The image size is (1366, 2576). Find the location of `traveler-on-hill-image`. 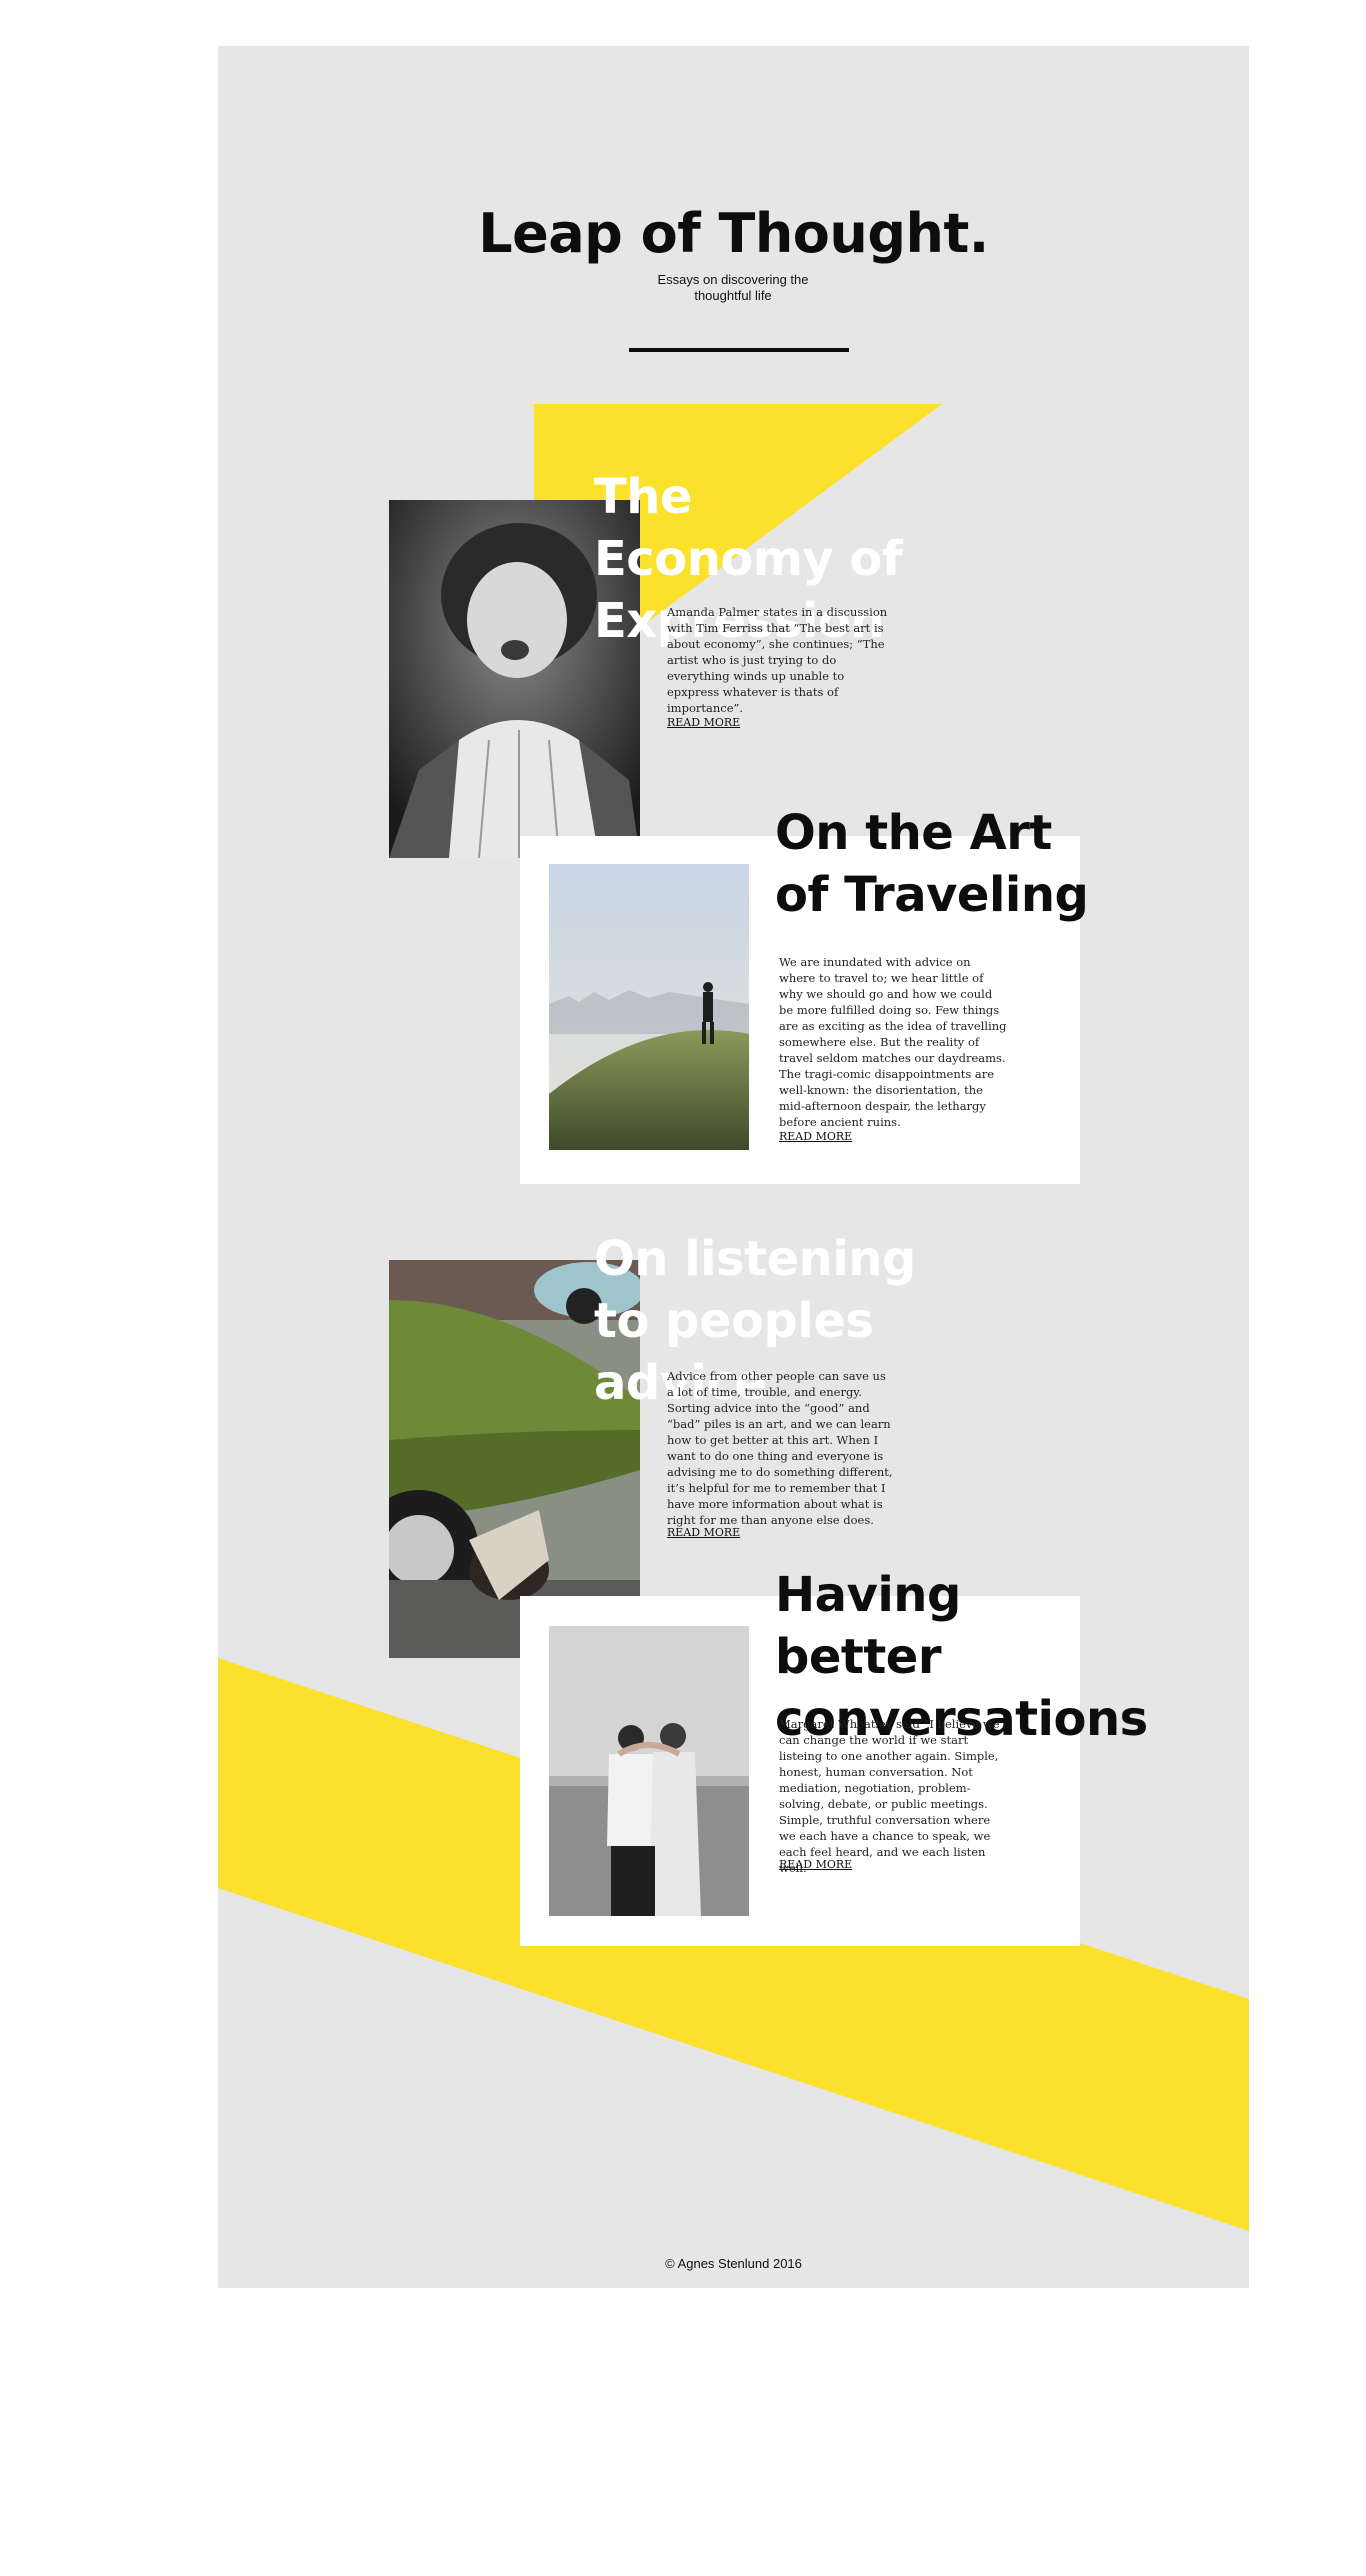

traveler-on-hill-image is located at coordinates (649, 1007).